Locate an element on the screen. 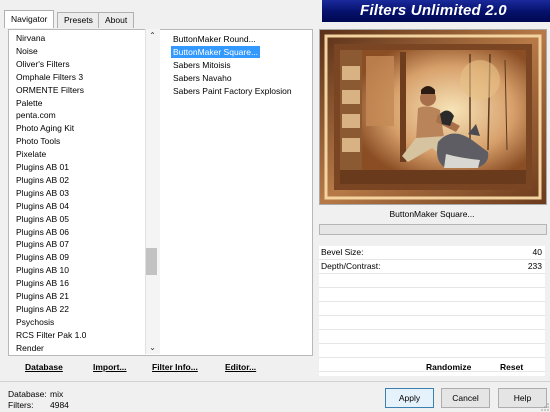 This screenshot has width=550, height=412. app-title: Filters Unlimited 2.0 is located at coordinates (433, 10).